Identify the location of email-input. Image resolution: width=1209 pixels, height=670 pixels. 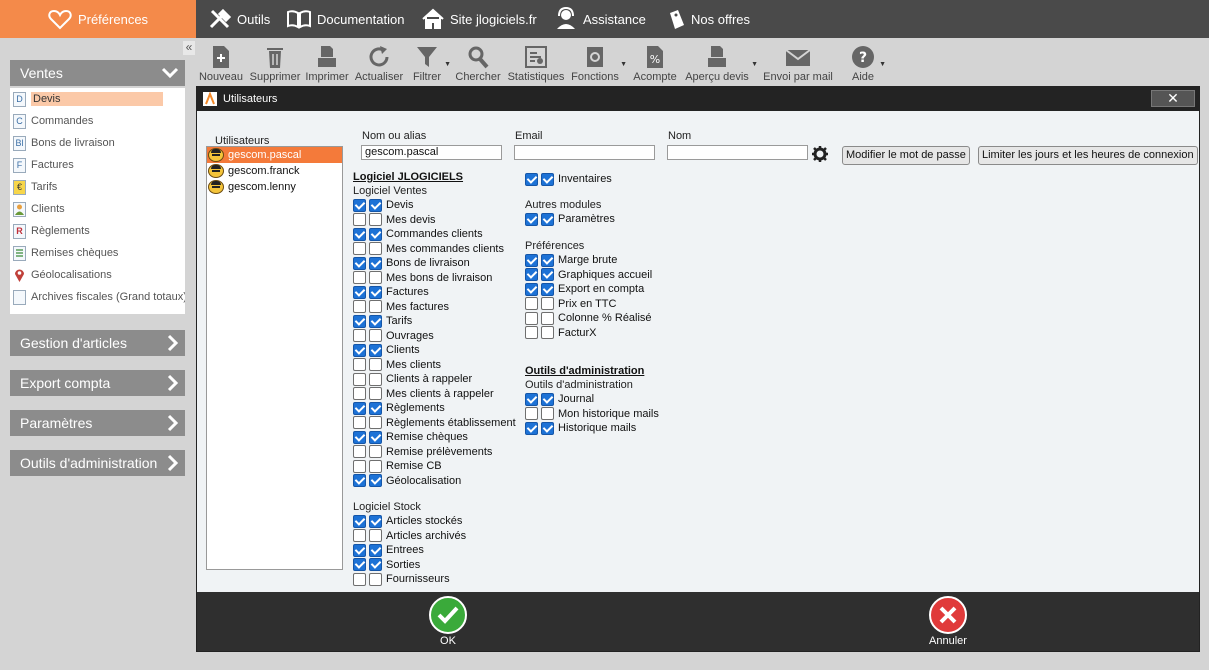
(584, 152).